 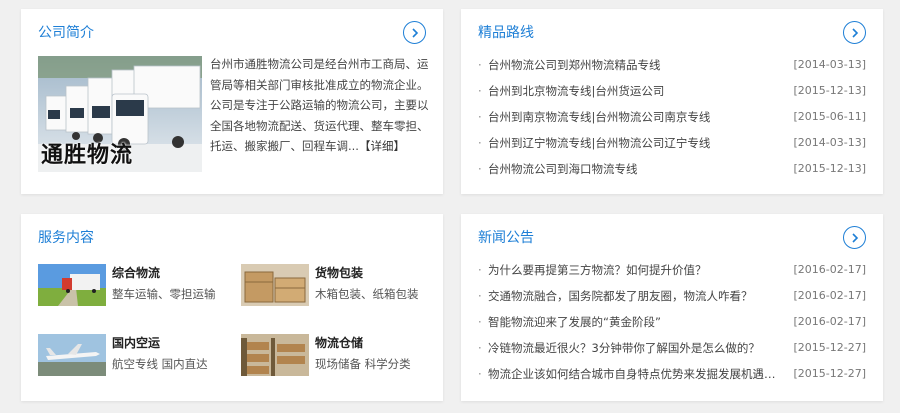 What do you see at coordinates (275, 285) in the screenshot?
I see `wooden-box-thumbnail` at bounding box center [275, 285].